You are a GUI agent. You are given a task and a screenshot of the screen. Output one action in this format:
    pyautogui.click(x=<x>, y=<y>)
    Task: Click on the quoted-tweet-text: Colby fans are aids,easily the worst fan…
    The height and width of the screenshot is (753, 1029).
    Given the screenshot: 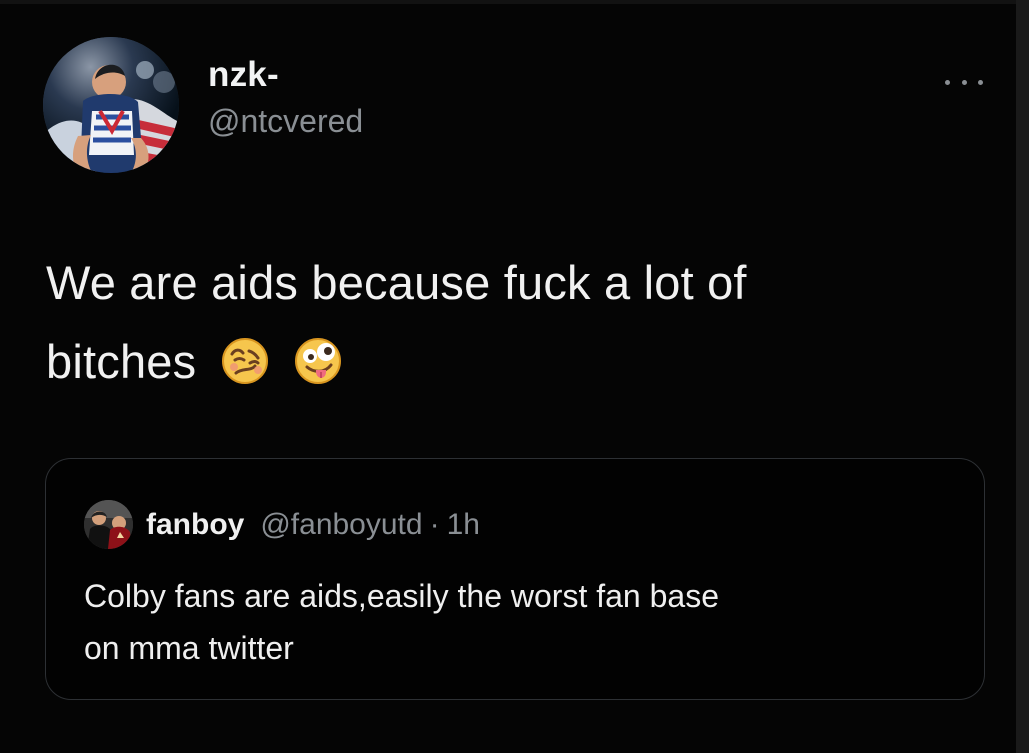 What is the action you would take?
    pyautogui.click(x=514, y=622)
    